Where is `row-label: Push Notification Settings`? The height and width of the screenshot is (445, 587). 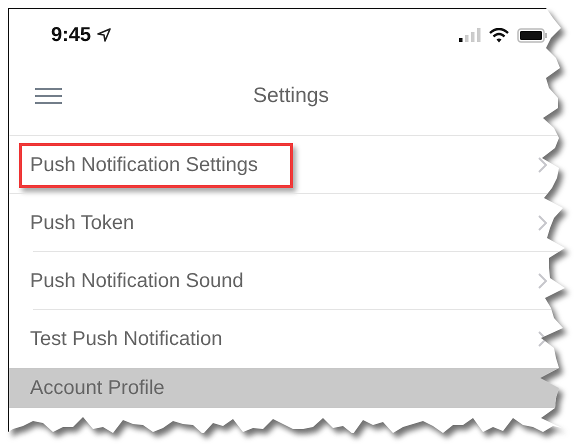
row-label: Push Notification Settings is located at coordinates (156, 165).